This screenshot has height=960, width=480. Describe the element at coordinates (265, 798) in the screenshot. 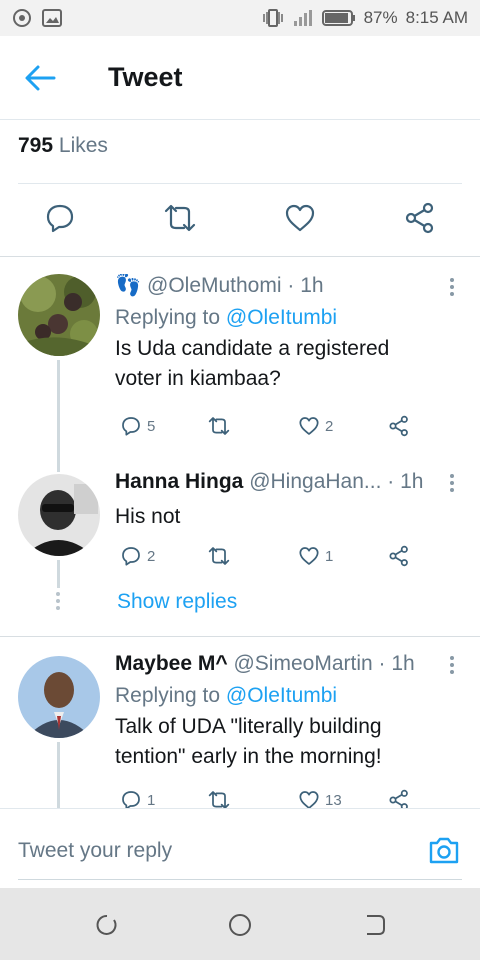

I see `tweet-actions: 1 13` at that location.